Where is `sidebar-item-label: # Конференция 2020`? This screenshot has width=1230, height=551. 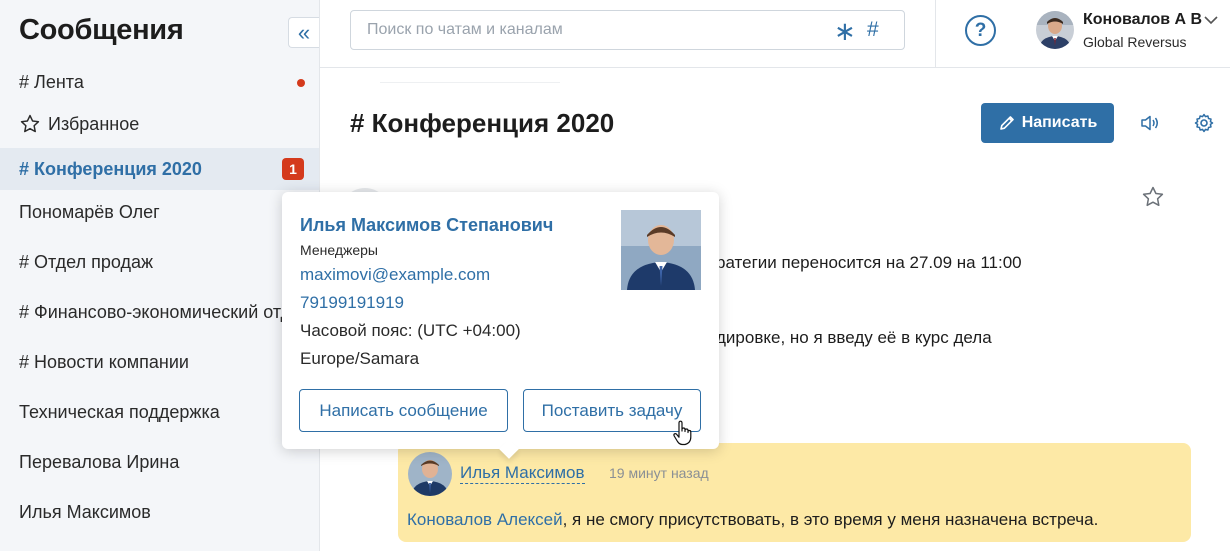
sidebar-item-label: # Конференция 2020 is located at coordinates (110, 168).